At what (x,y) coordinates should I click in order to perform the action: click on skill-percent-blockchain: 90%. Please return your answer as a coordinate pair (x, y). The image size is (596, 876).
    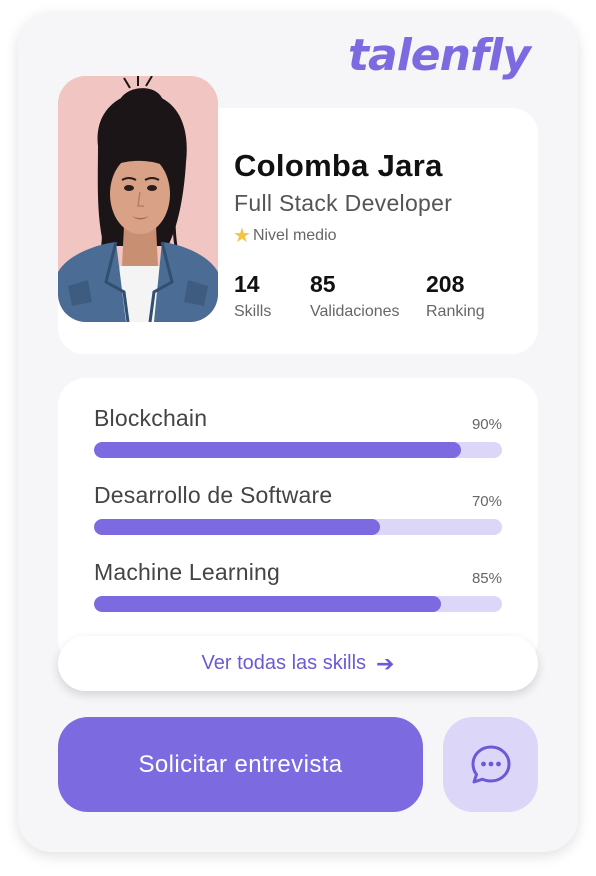
    Looking at the image, I should click on (486, 424).